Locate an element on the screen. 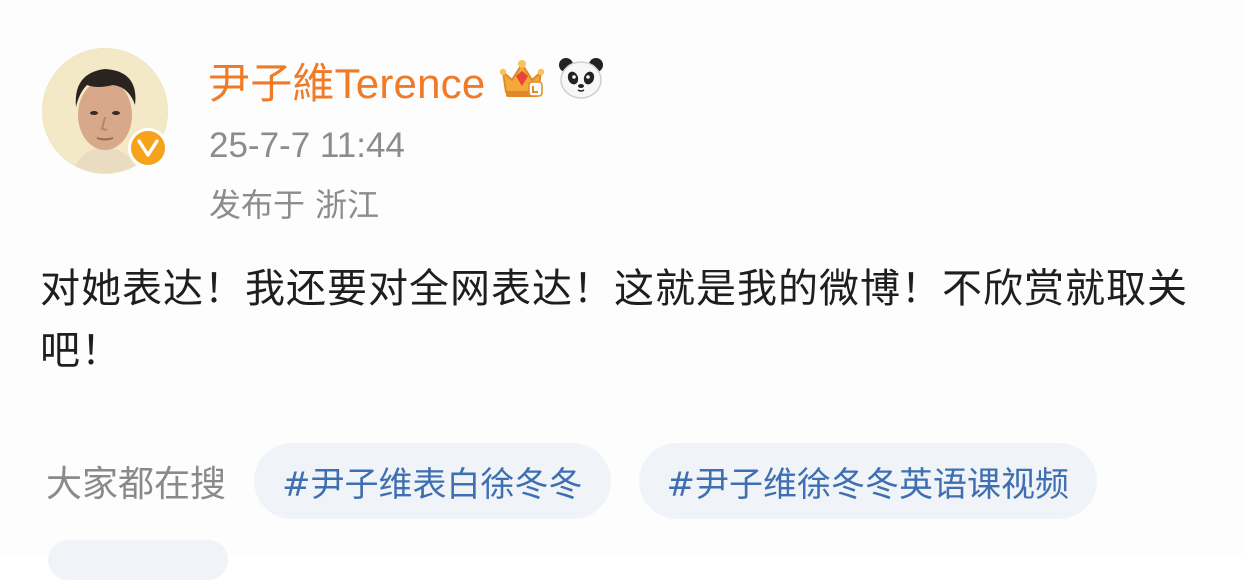  post-location: 发布于 浙江 is located at coordinates (294, 205).